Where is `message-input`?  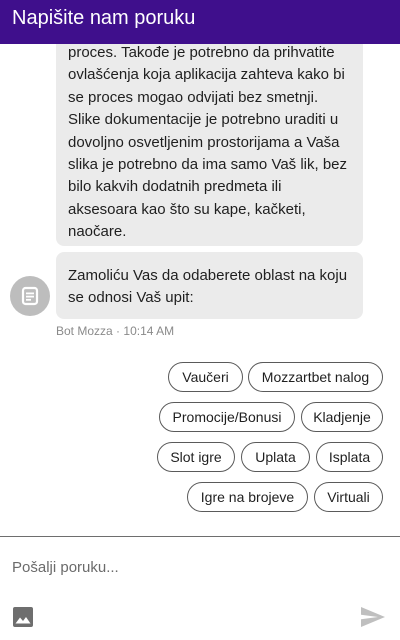
message-input is located at coordinates (197, 567).